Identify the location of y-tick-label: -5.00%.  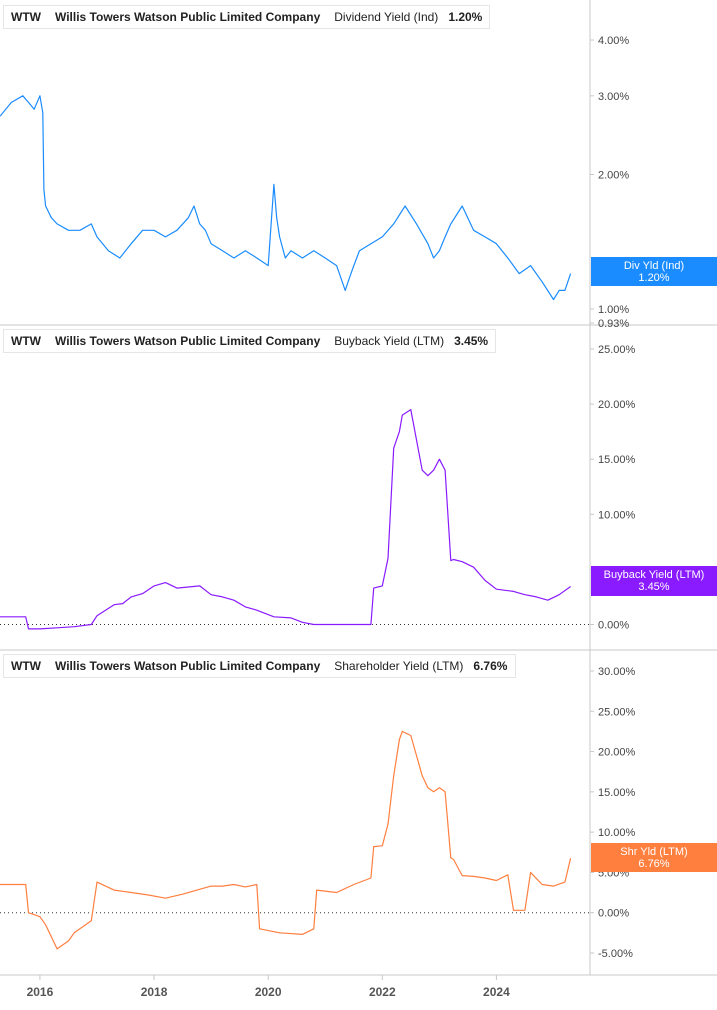
(615, 954).